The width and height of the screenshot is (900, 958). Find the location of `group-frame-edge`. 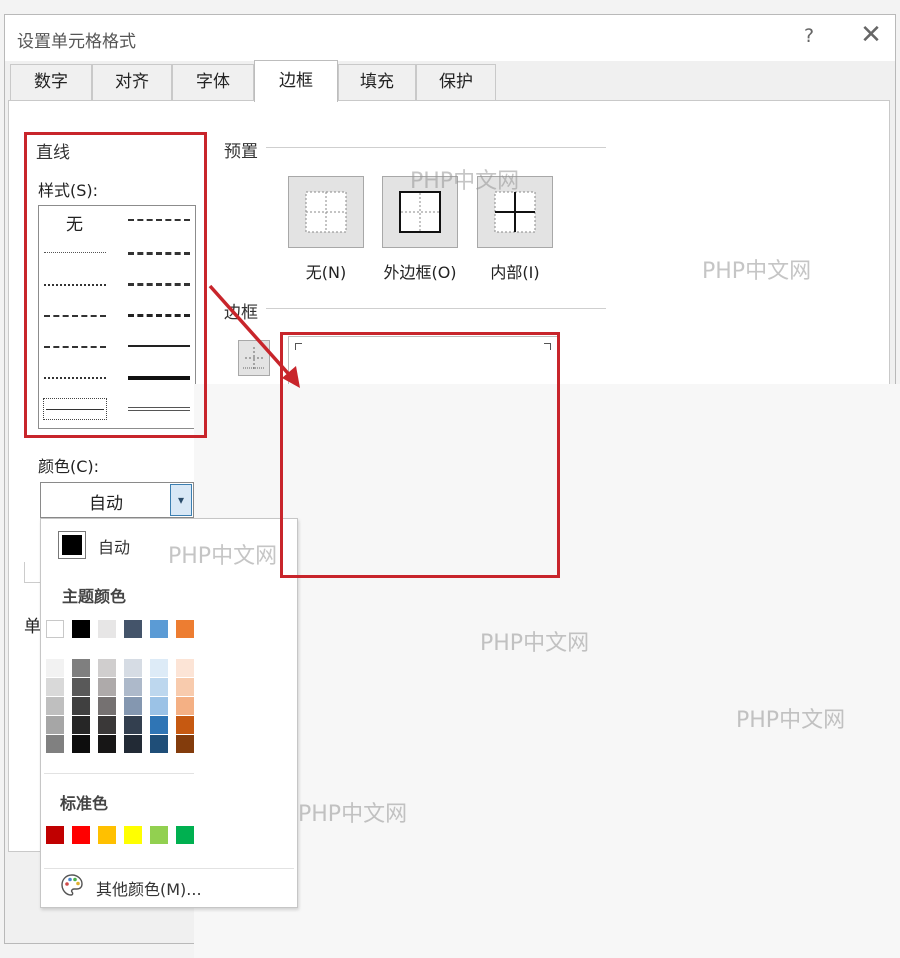

group-frame-edge is located at coordinates (32, 572).